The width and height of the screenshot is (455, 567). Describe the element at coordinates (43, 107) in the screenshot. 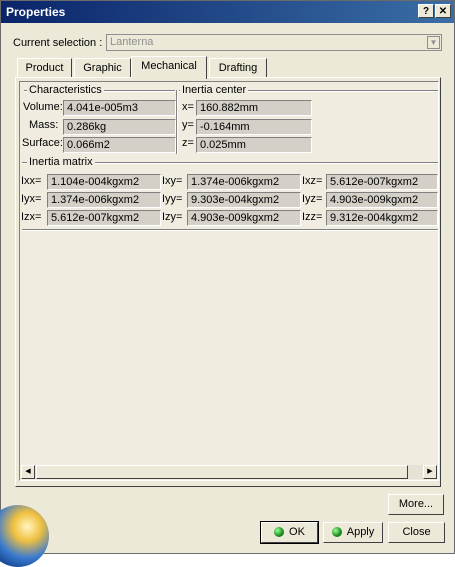

I see `volume-label: Volume:` at that location.